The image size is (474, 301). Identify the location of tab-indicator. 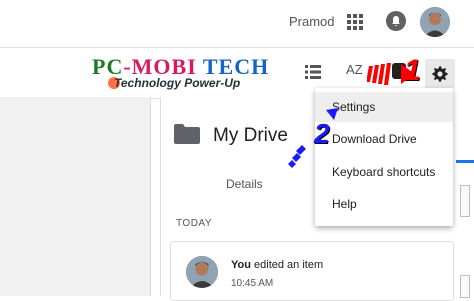
(465, 161).